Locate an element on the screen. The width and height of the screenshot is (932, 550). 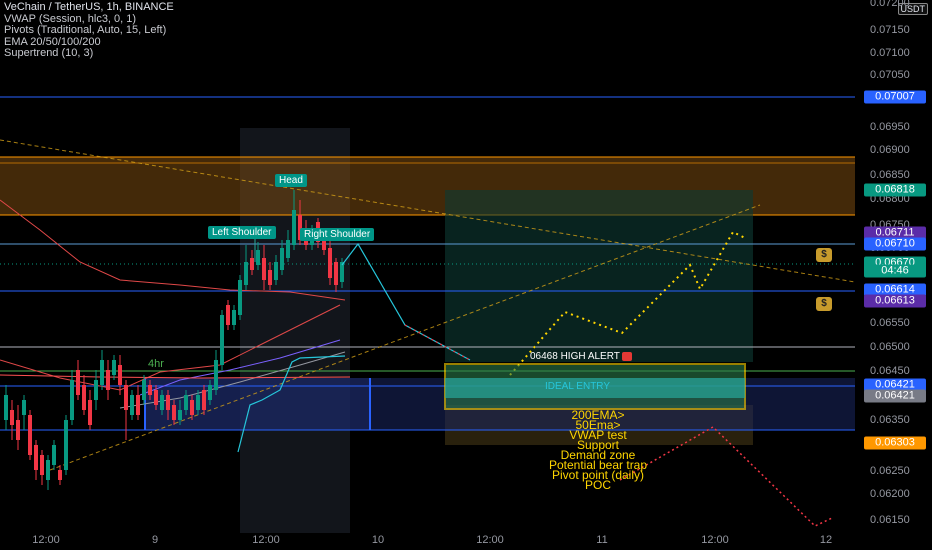
symbol-title: VeChain / TetherUS, 1h, BINANCE is located at coordinates (89, 7).